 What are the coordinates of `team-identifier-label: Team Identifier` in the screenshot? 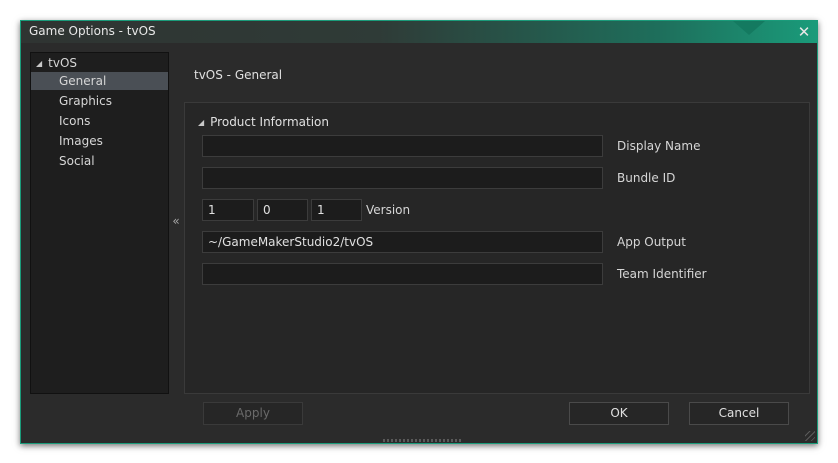 It's located at (662, 274).